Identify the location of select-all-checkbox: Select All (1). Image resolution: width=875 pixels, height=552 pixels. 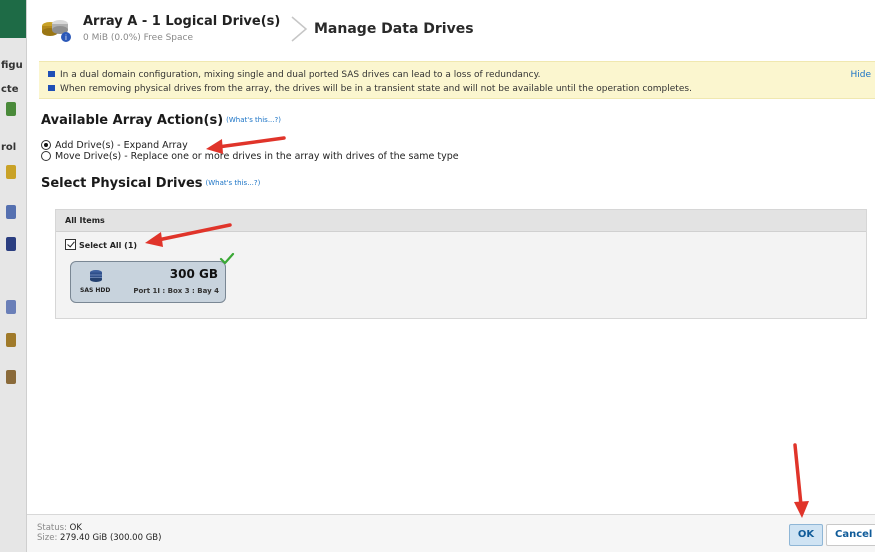
(101, 245).